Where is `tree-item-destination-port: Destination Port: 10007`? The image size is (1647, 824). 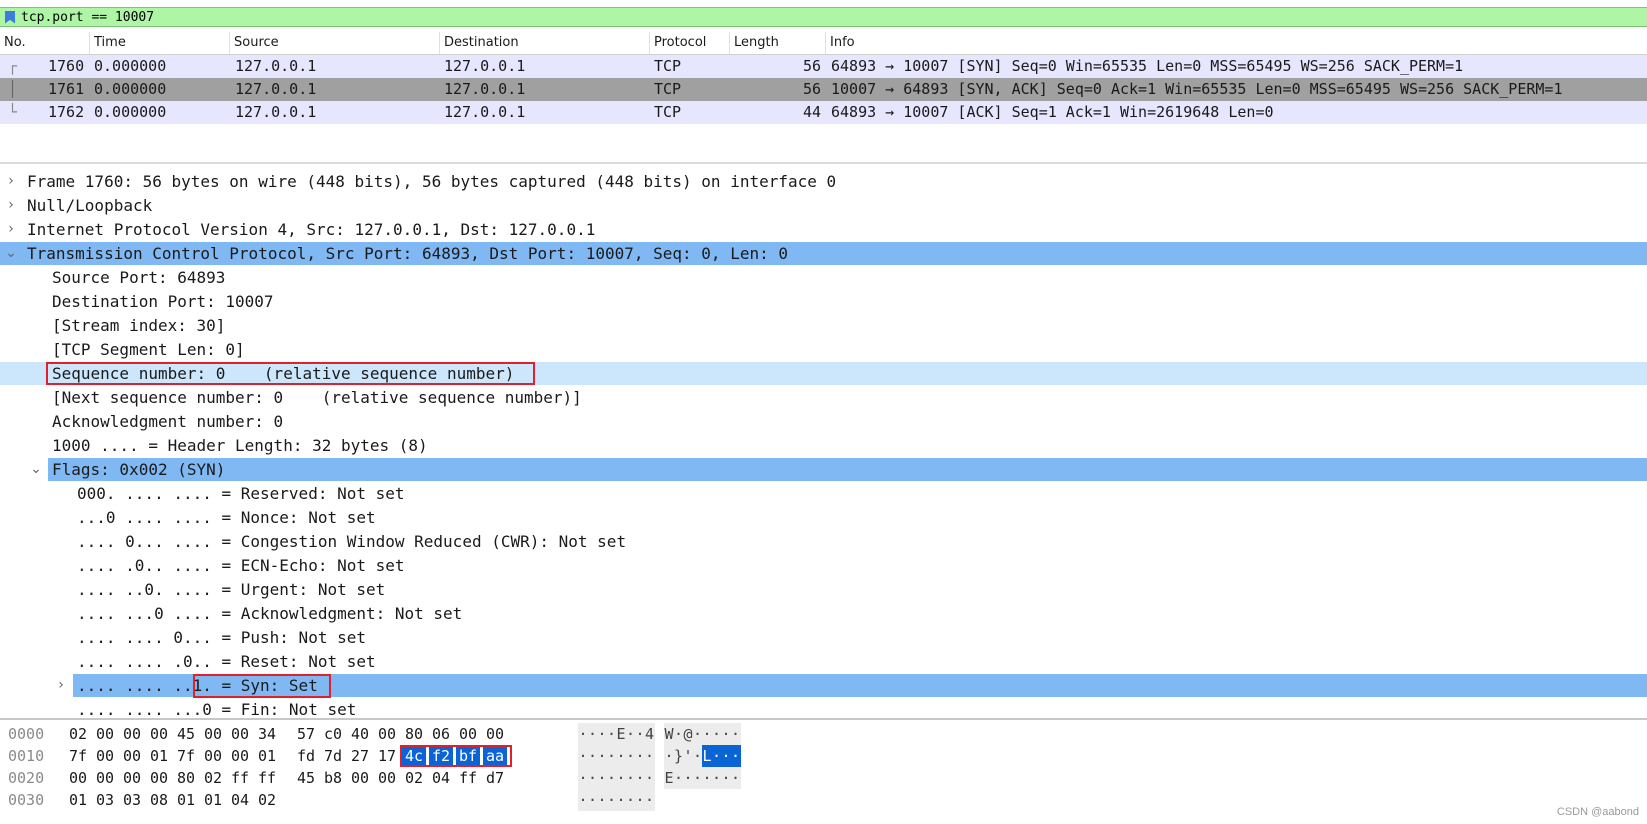 tree-item-destination-port: Destination Port: 10007 is located at coordinates (823, 301).